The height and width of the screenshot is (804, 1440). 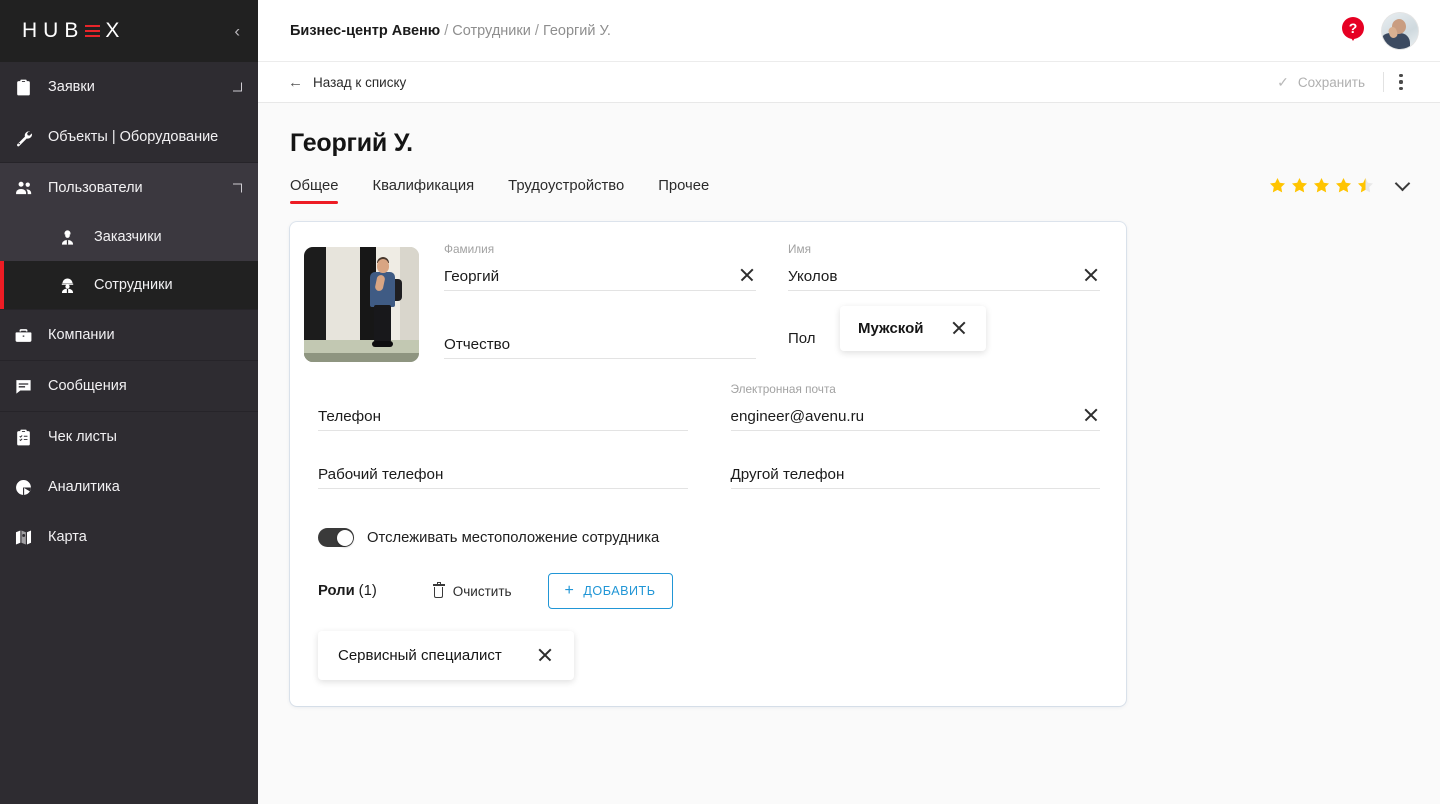 What do you see at coordinates (1091, 275) in the screenshot?
I see `clear-name-icon` at bounding box center [1091, 275].